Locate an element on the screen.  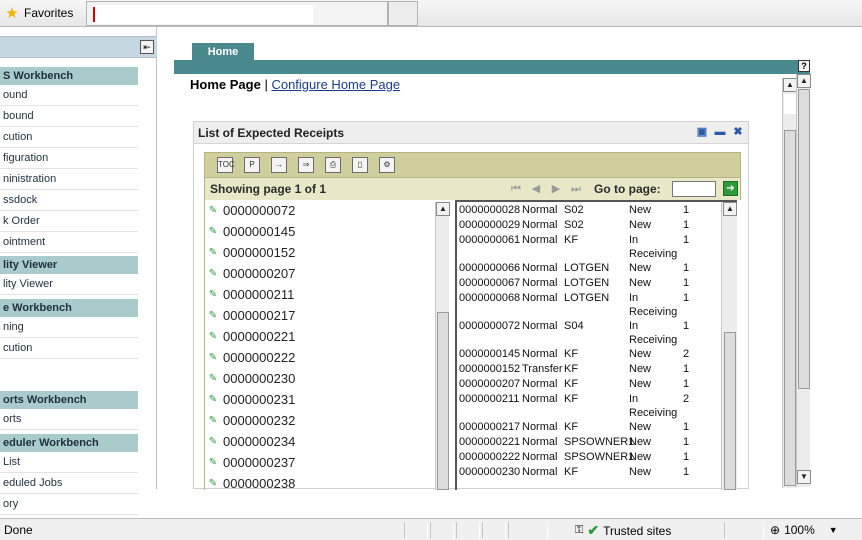
sidebar-group-viewer: lity Viewer is located at coordinates (69, 265).